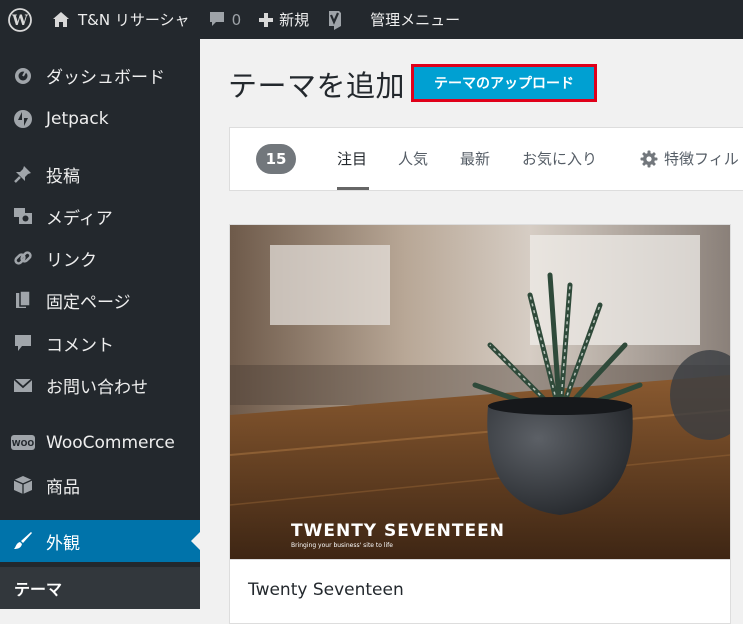 This screenshot has width=743, height=624. I want to click on site-name-link: T&N リサーシャ, so click(119, 19).